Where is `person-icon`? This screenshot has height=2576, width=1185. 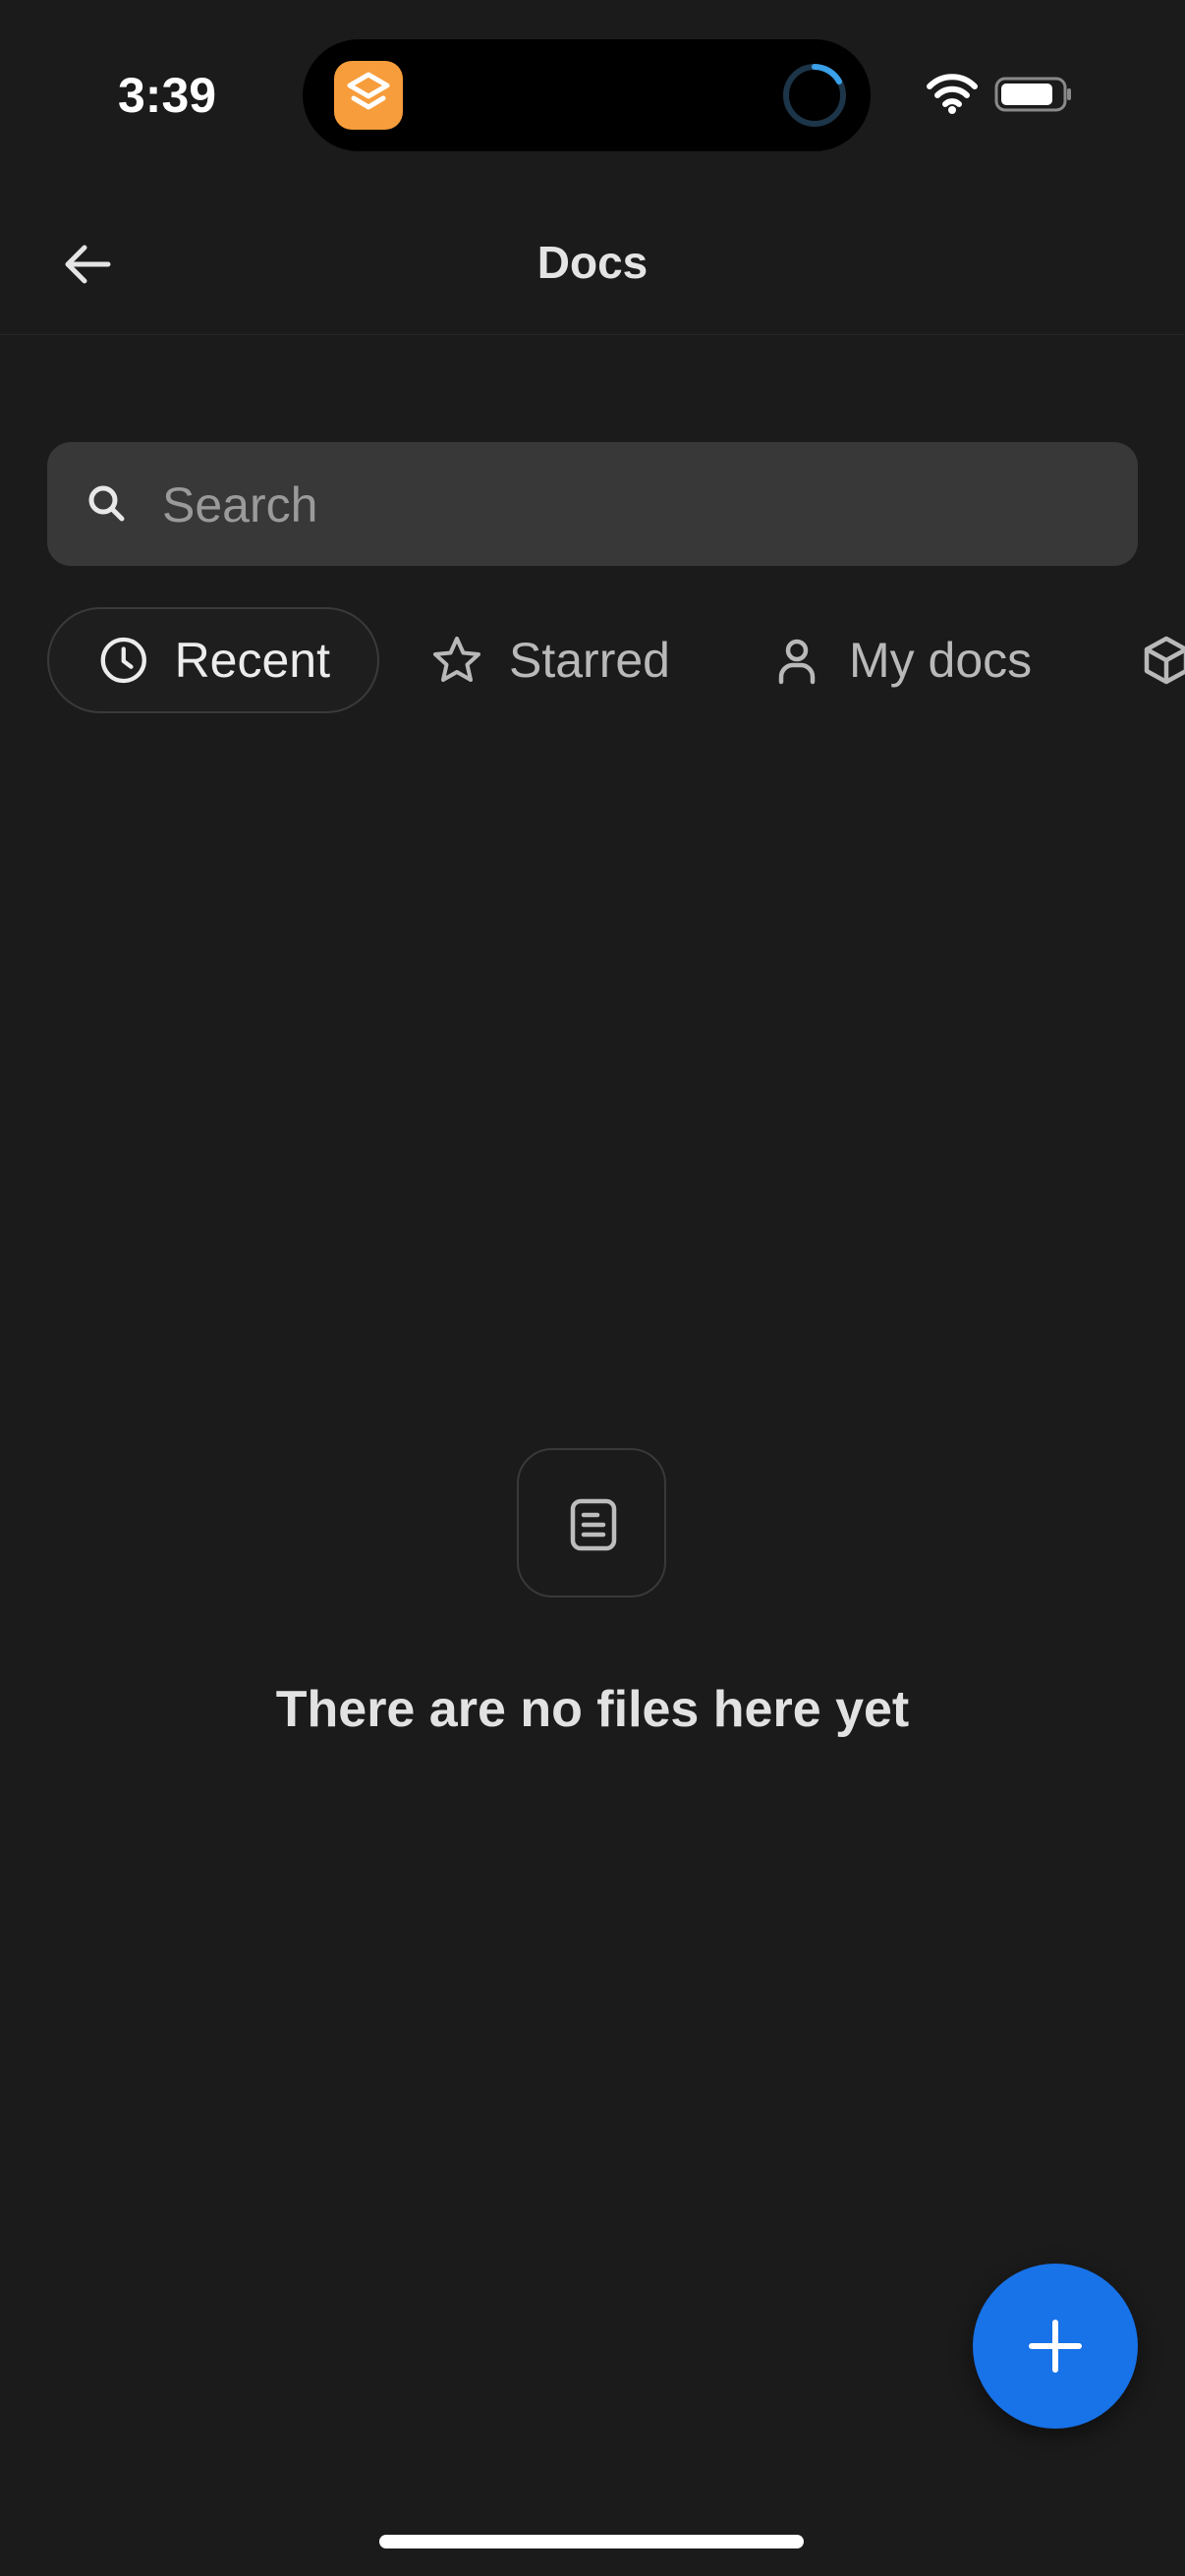
person-icon is located at coordinates (797, 662).